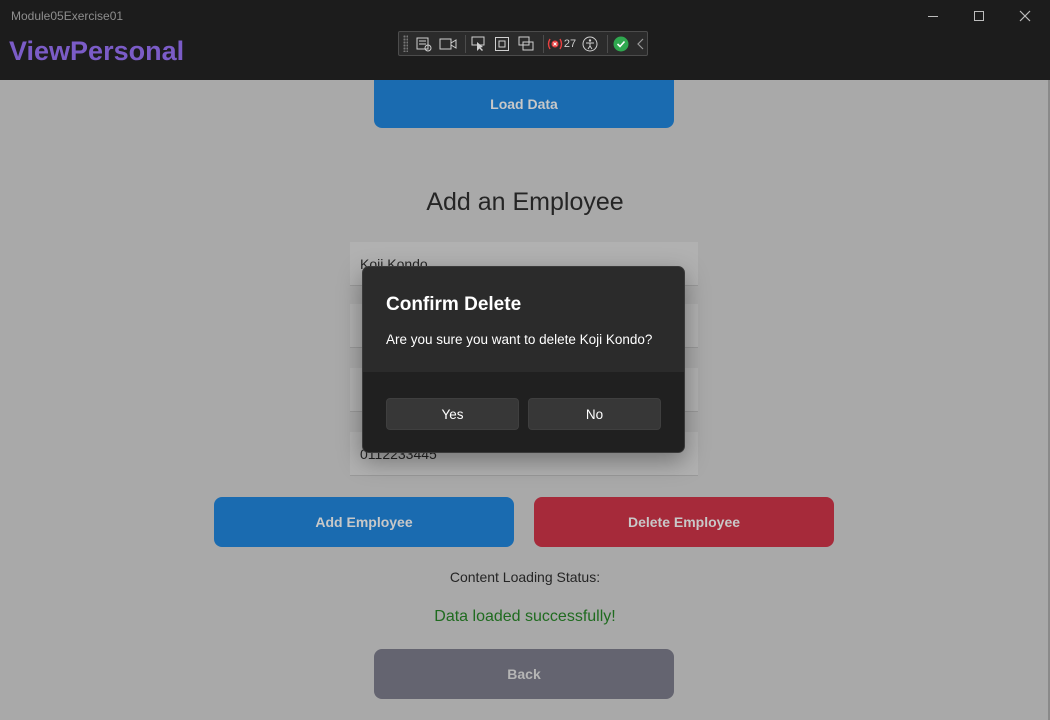 The height and width of the screenshot is (720, 1050). Describe the element at coordinates (684, 522) in the screenshot. I see `delete-employee-button: Delete Employee` at that location.